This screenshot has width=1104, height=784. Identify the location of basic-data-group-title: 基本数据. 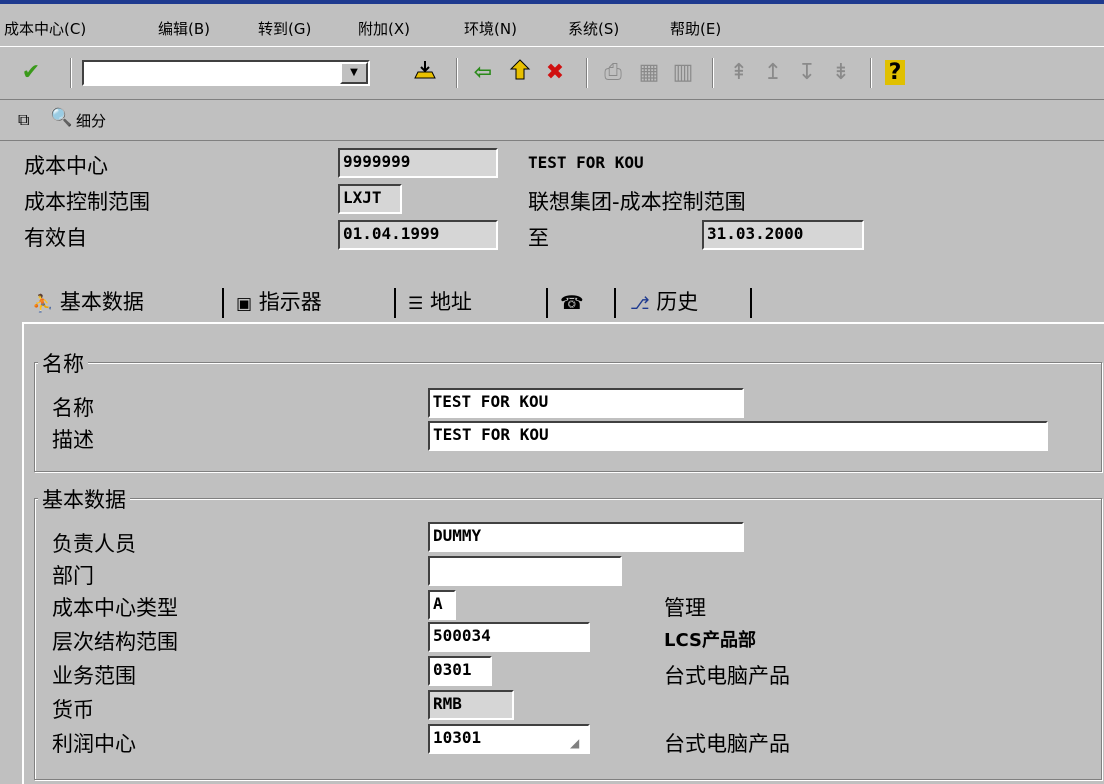
(84, 499).